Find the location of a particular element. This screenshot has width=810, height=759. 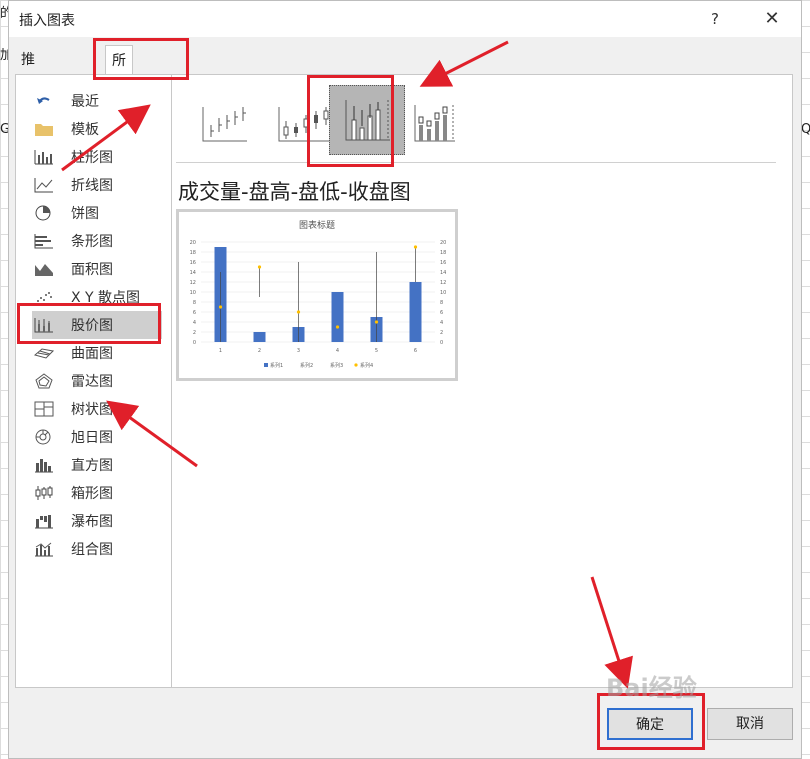

sidebar-item-scatter: X Y 散点图 is located at coordinates (99, 297).